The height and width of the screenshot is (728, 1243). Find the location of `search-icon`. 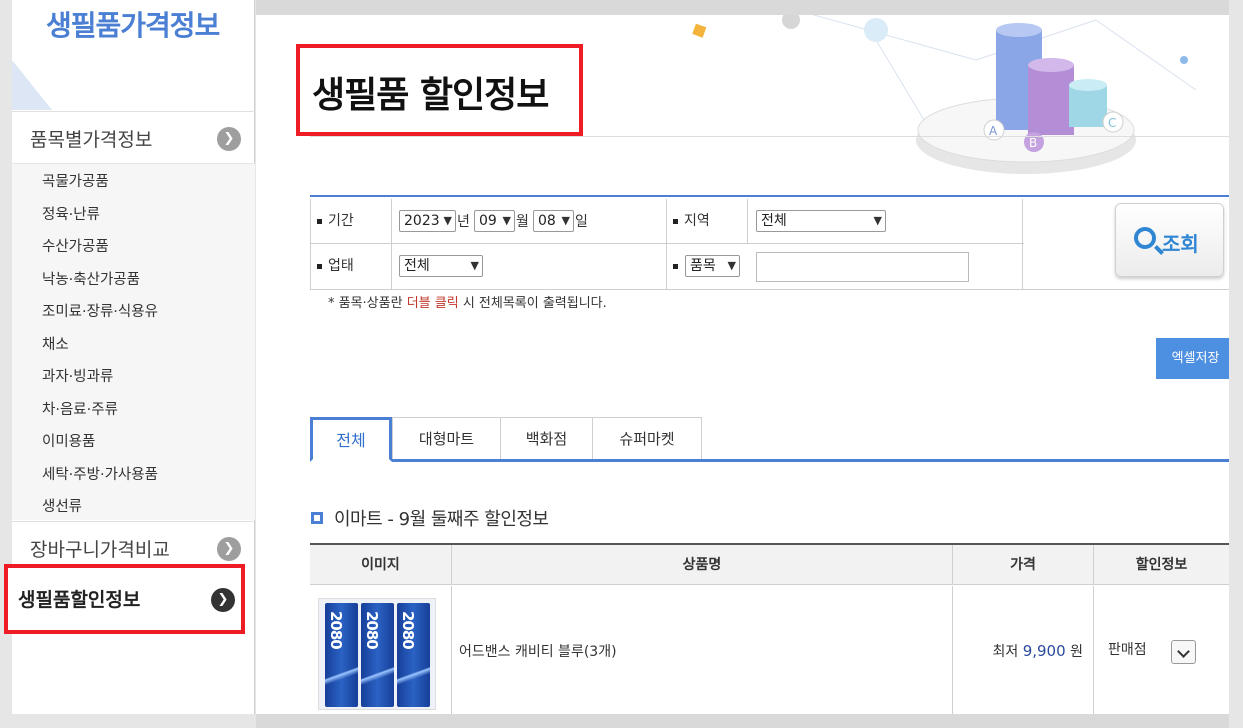

search-icon is located at coordinates (1145, 238).